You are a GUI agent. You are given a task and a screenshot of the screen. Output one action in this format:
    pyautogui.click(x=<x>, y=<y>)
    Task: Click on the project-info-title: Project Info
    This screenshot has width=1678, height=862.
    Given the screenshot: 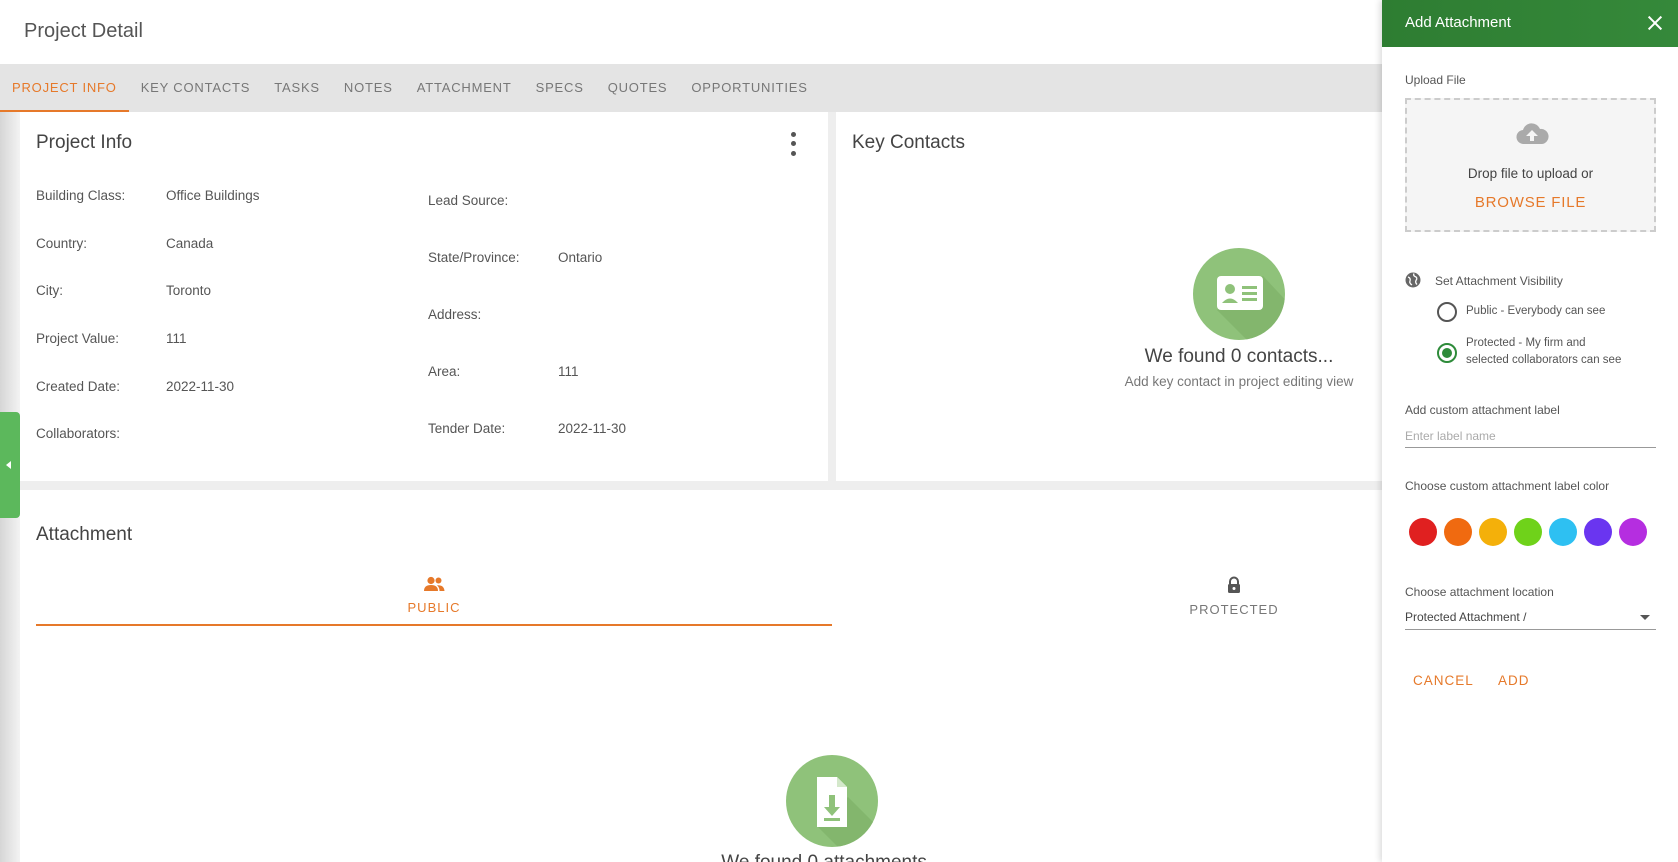 What is the action you would take?
    pyautogui.click(x=84, y=142)
    